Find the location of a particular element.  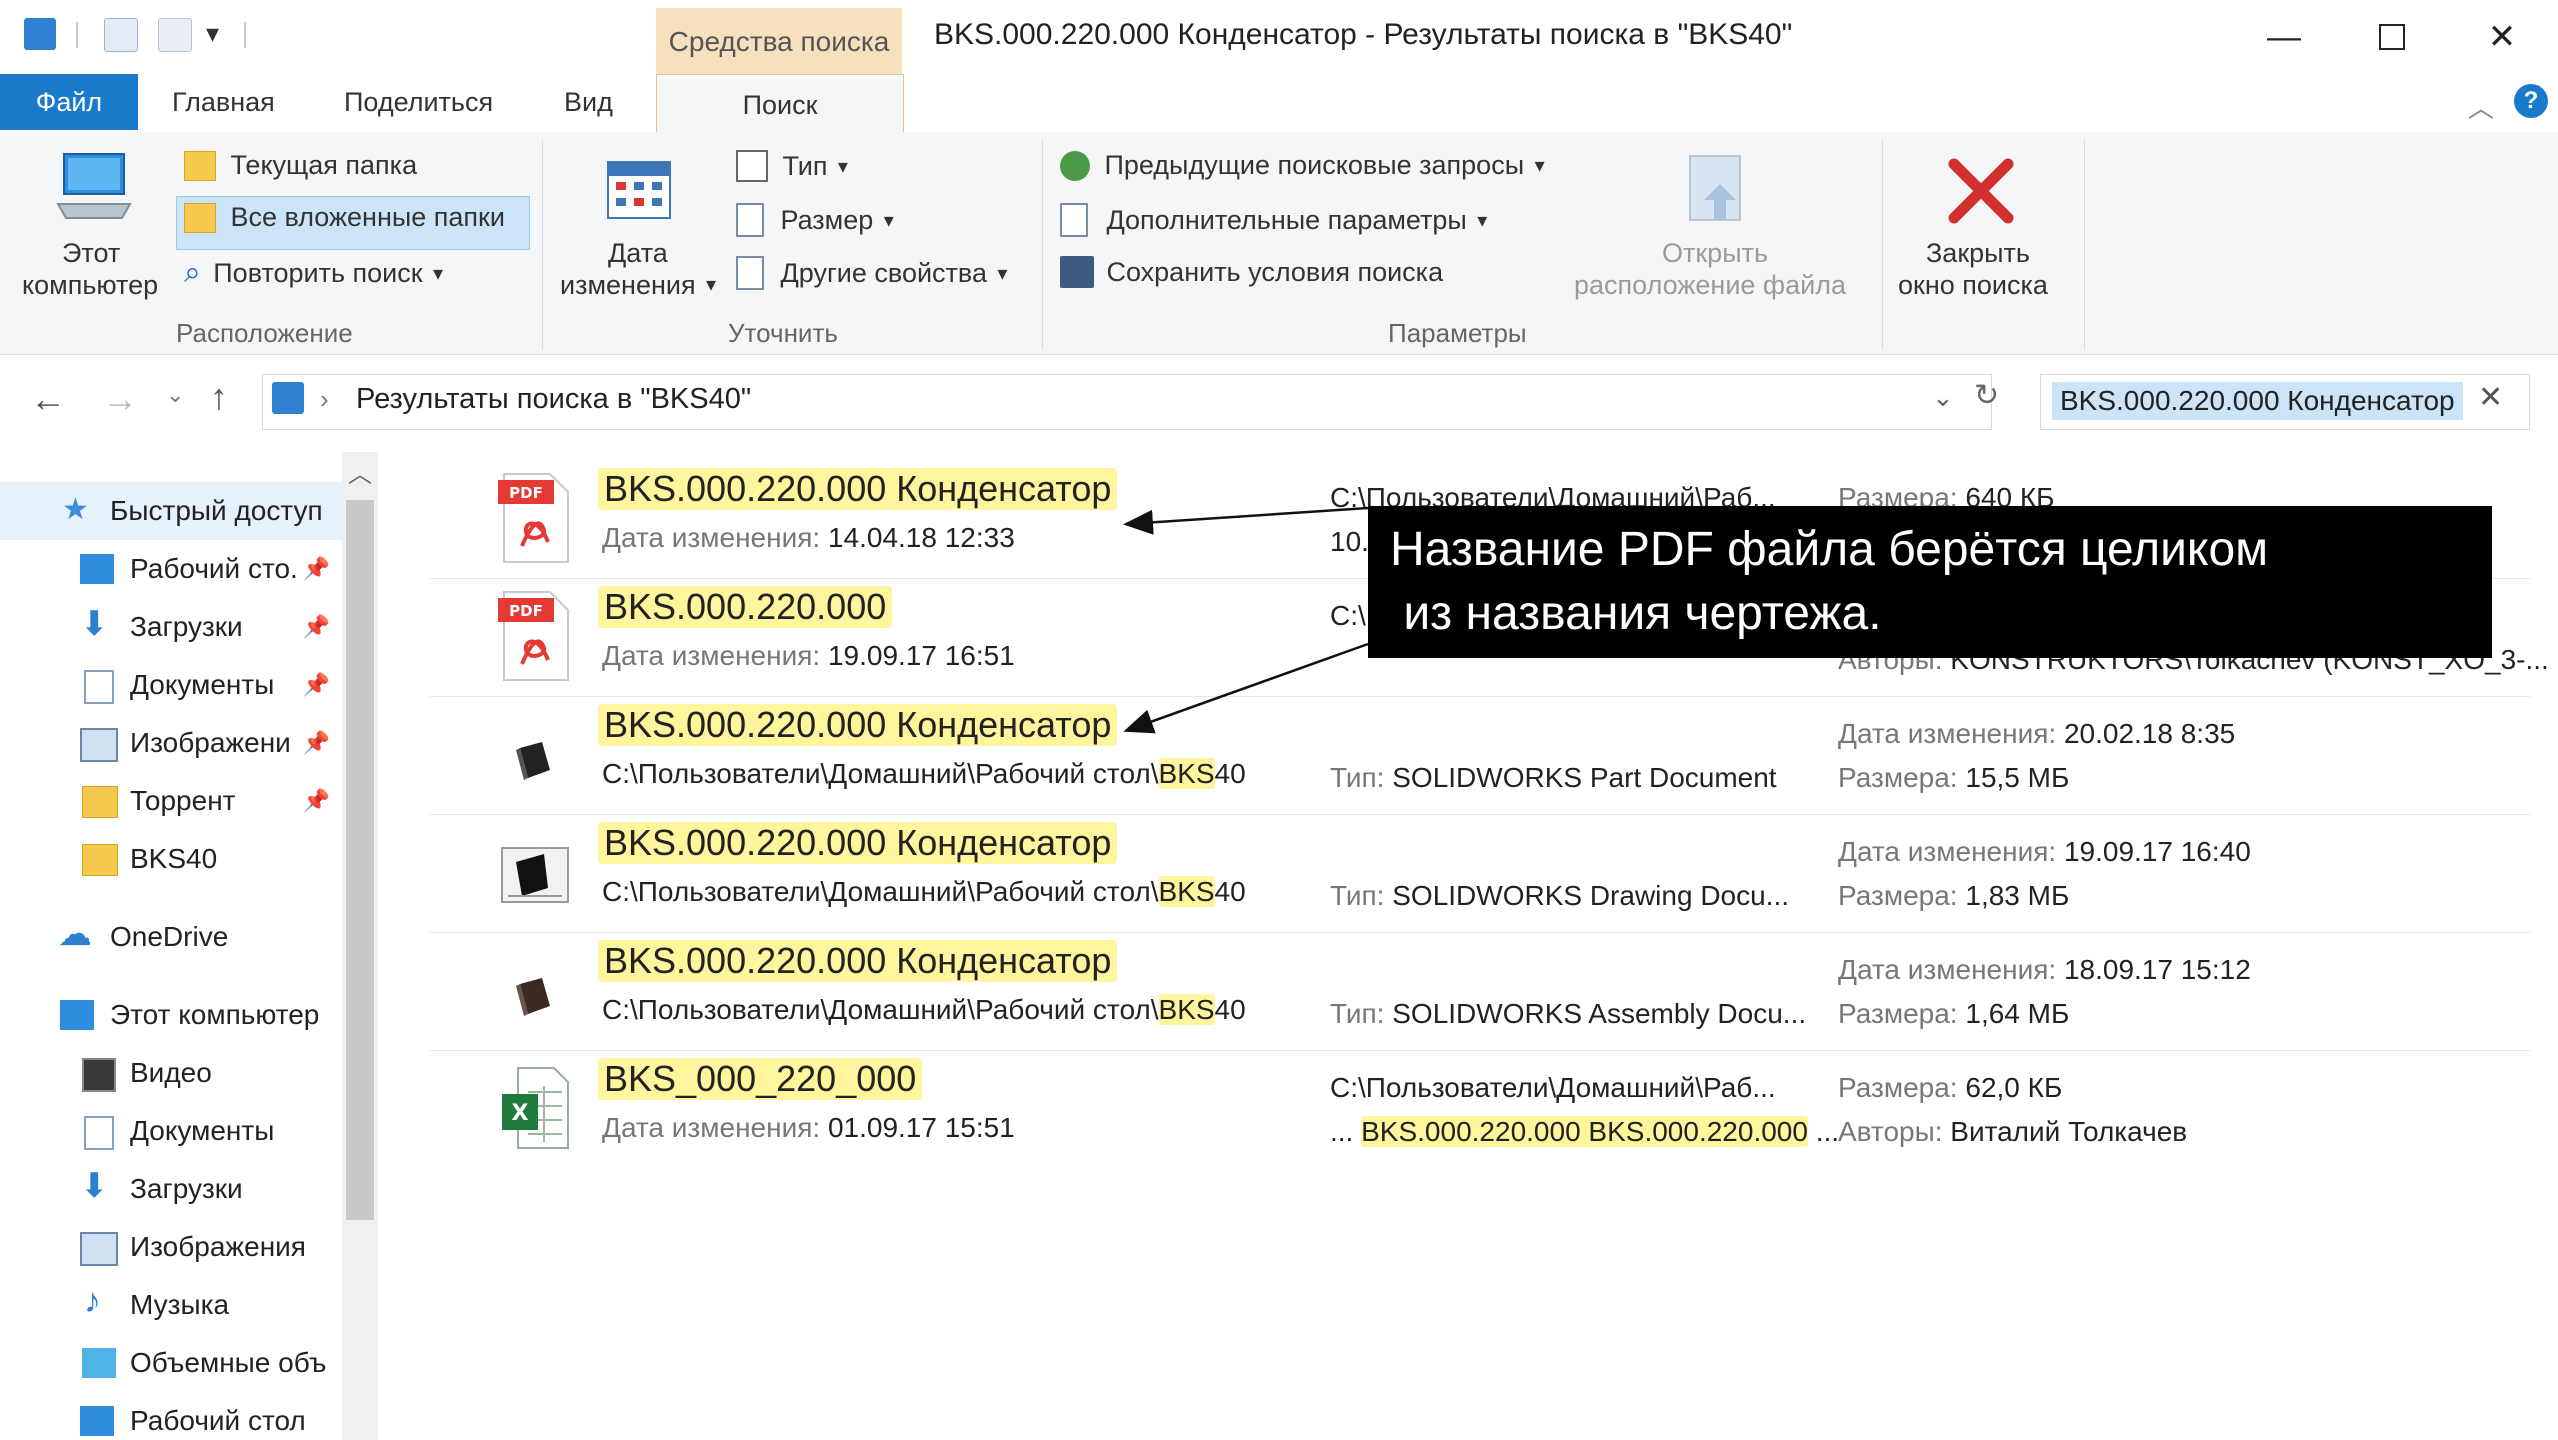

breadcrumb: Результаты поиска в "BKS40" is located at coordinates (553, 399).